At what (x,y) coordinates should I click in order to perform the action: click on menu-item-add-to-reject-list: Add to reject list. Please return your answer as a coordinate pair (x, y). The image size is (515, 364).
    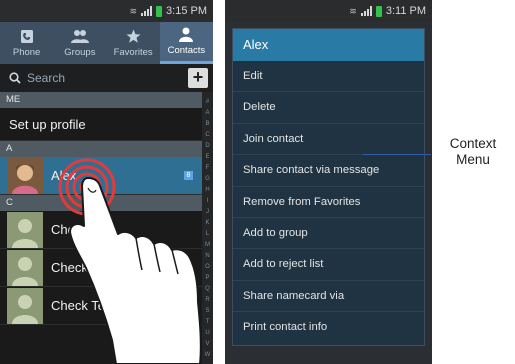
    Looking at the image, I should click on (328, 265).